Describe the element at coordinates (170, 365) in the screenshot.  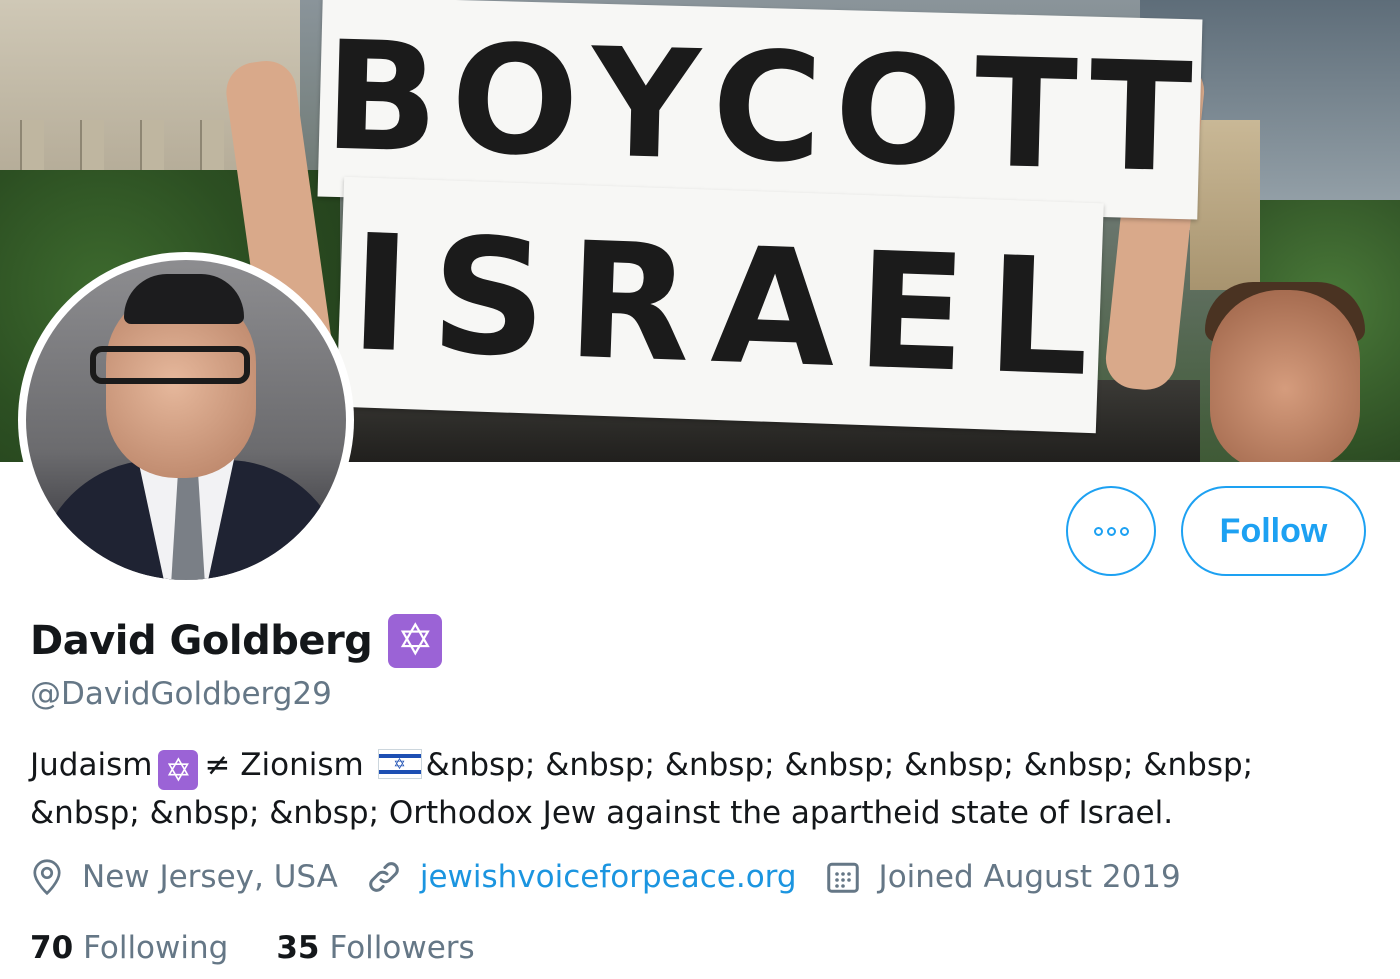
I see `avatar-glasses` at that location.